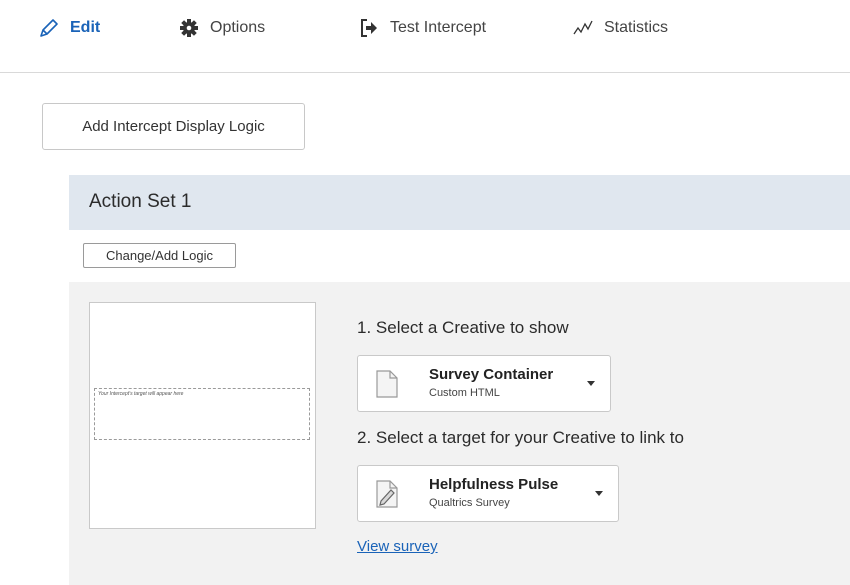  What do you see at coordinates (469, 503) in the screenshot?
I see `target-subtitle: Qualtrics Survey` at bounding box center [469, 503].